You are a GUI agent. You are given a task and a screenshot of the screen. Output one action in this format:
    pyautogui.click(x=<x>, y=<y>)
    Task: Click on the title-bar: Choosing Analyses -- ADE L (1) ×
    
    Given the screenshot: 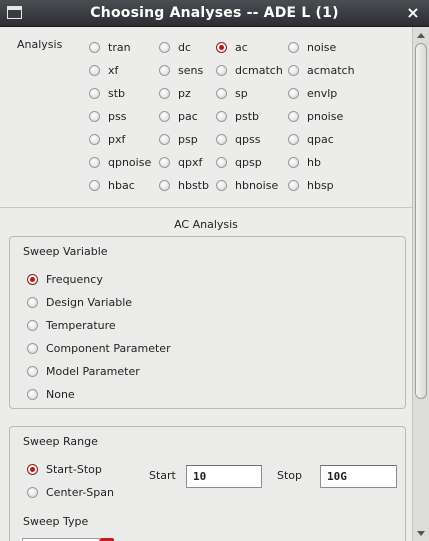 What is the action you would take?
    pyautogui.click(x=214, y=13)
    